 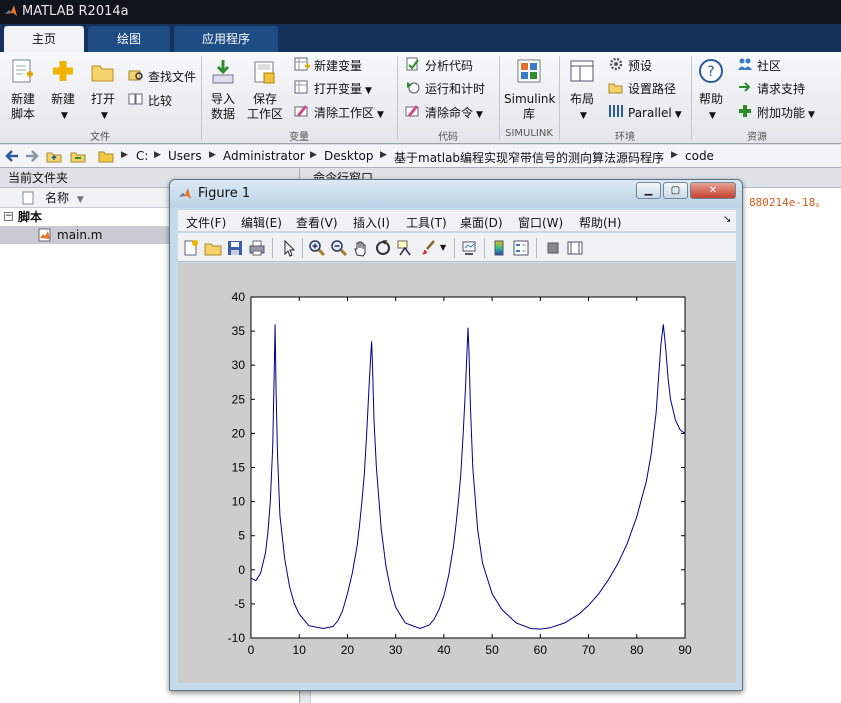 What do you see at coordinates (469, 248) in the screenshot?
I see `link-plot-icon` at bounding box center [469, 248].